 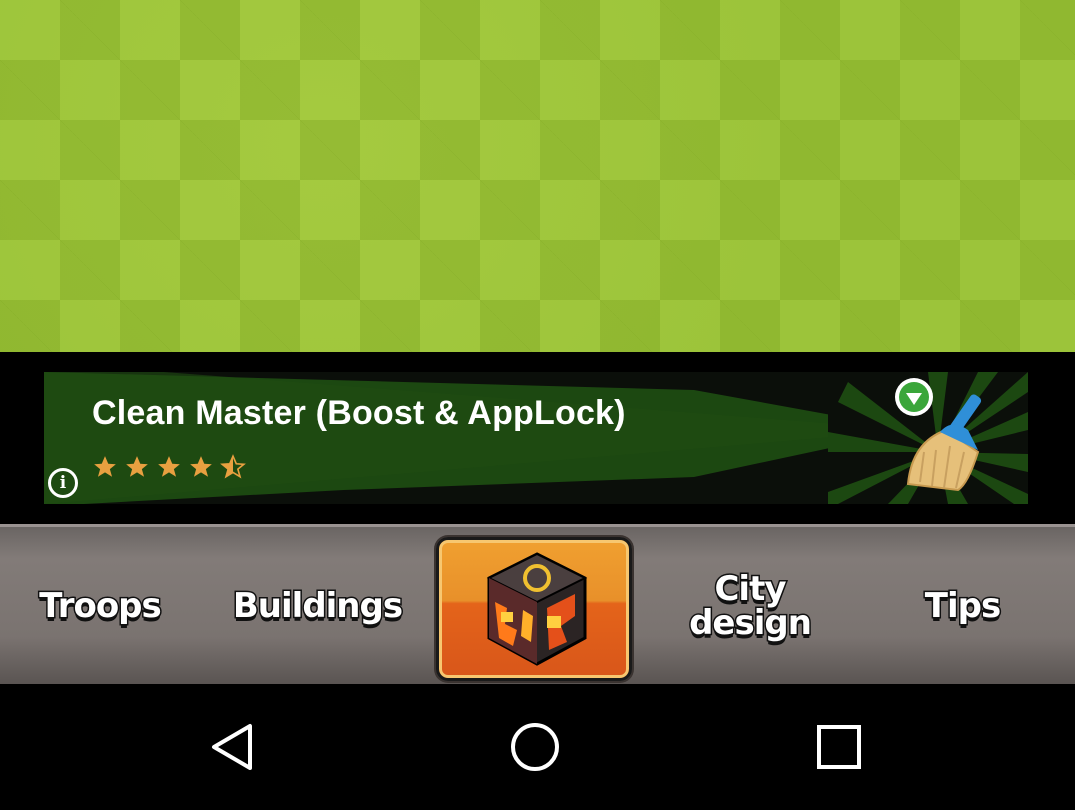 I want to click on ad-banner: Clean Master (Boost & AppLock) i, so click(x=536, y=438).